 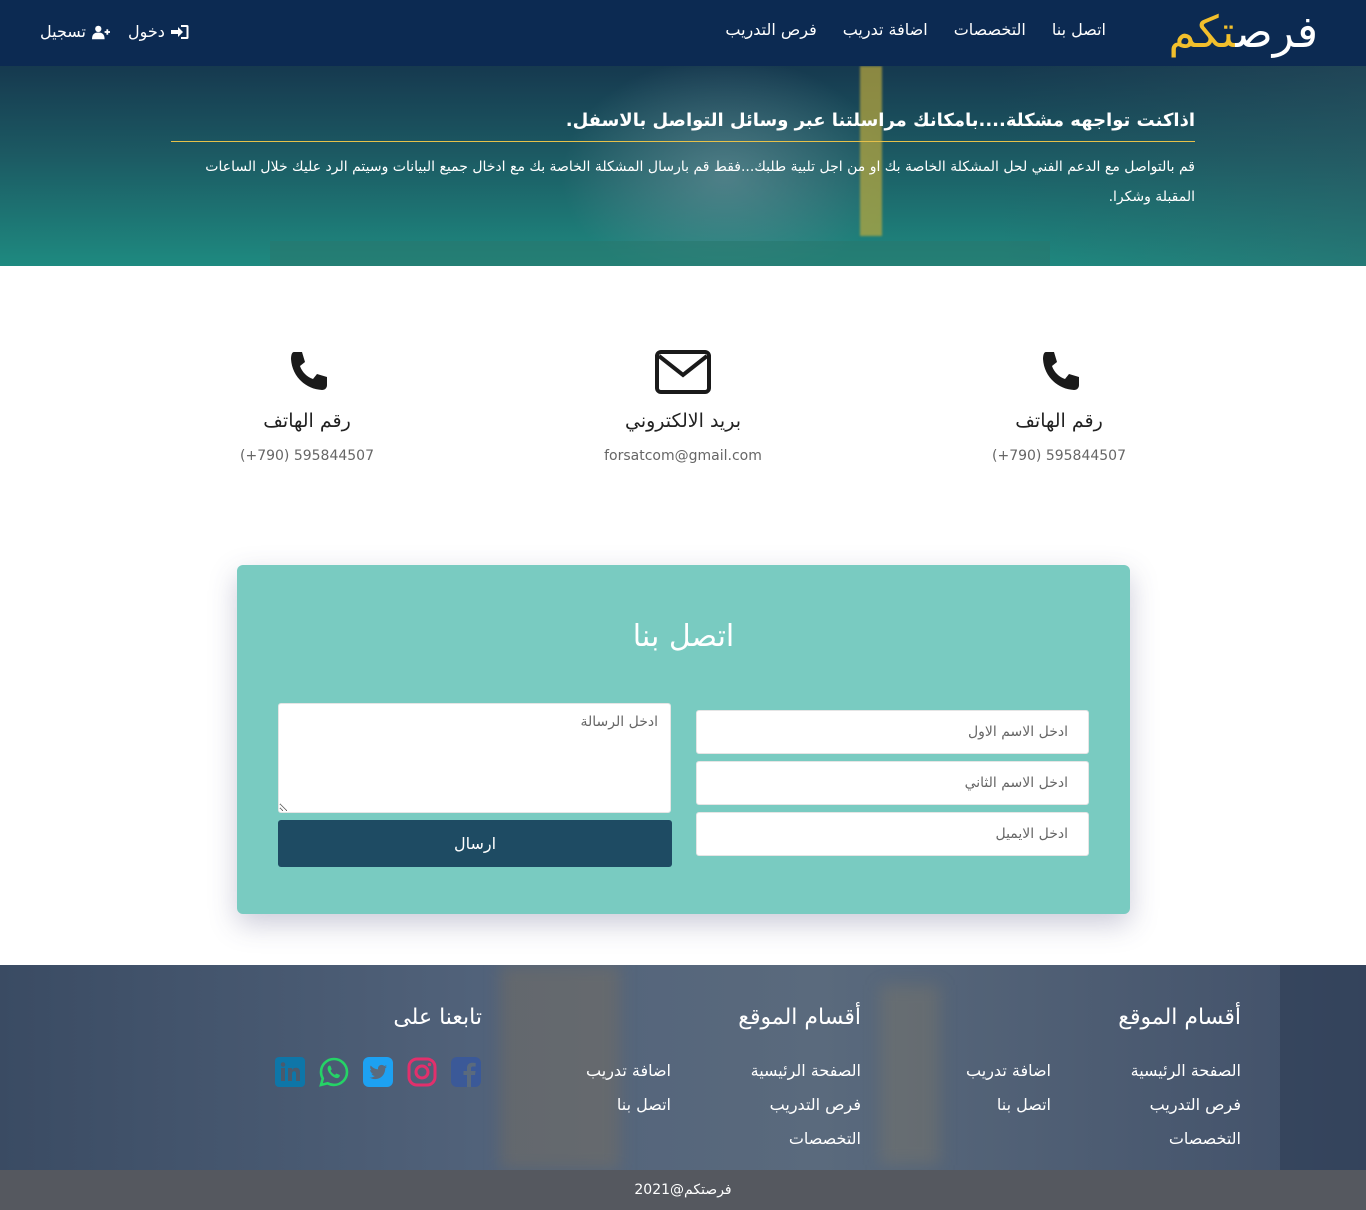 What do you see at coordinates (892, 732) in the screenshot?
I see `first-name-input` at bounding box center [892, 732].